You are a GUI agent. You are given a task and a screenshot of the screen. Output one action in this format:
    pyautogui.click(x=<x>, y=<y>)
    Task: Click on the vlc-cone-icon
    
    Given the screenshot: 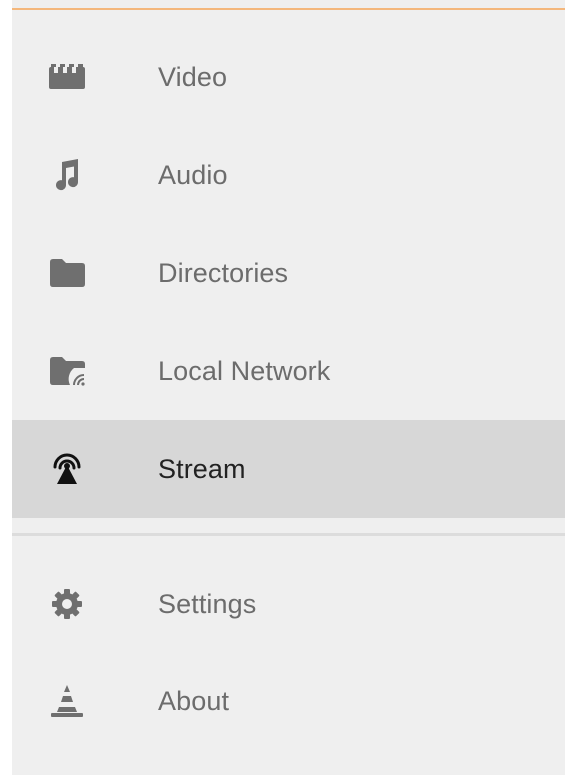 What is the action you would take?
    pyautogui.click(x=67, y=701)
    